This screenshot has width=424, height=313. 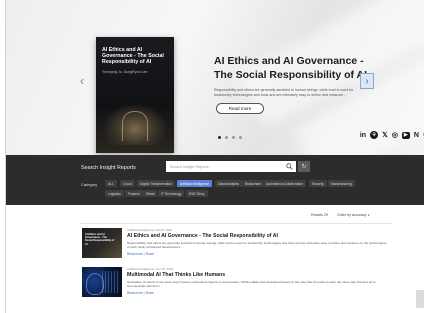 I want to click on search-panel-title: Search Insight Reports, so click(x=108, y=168).